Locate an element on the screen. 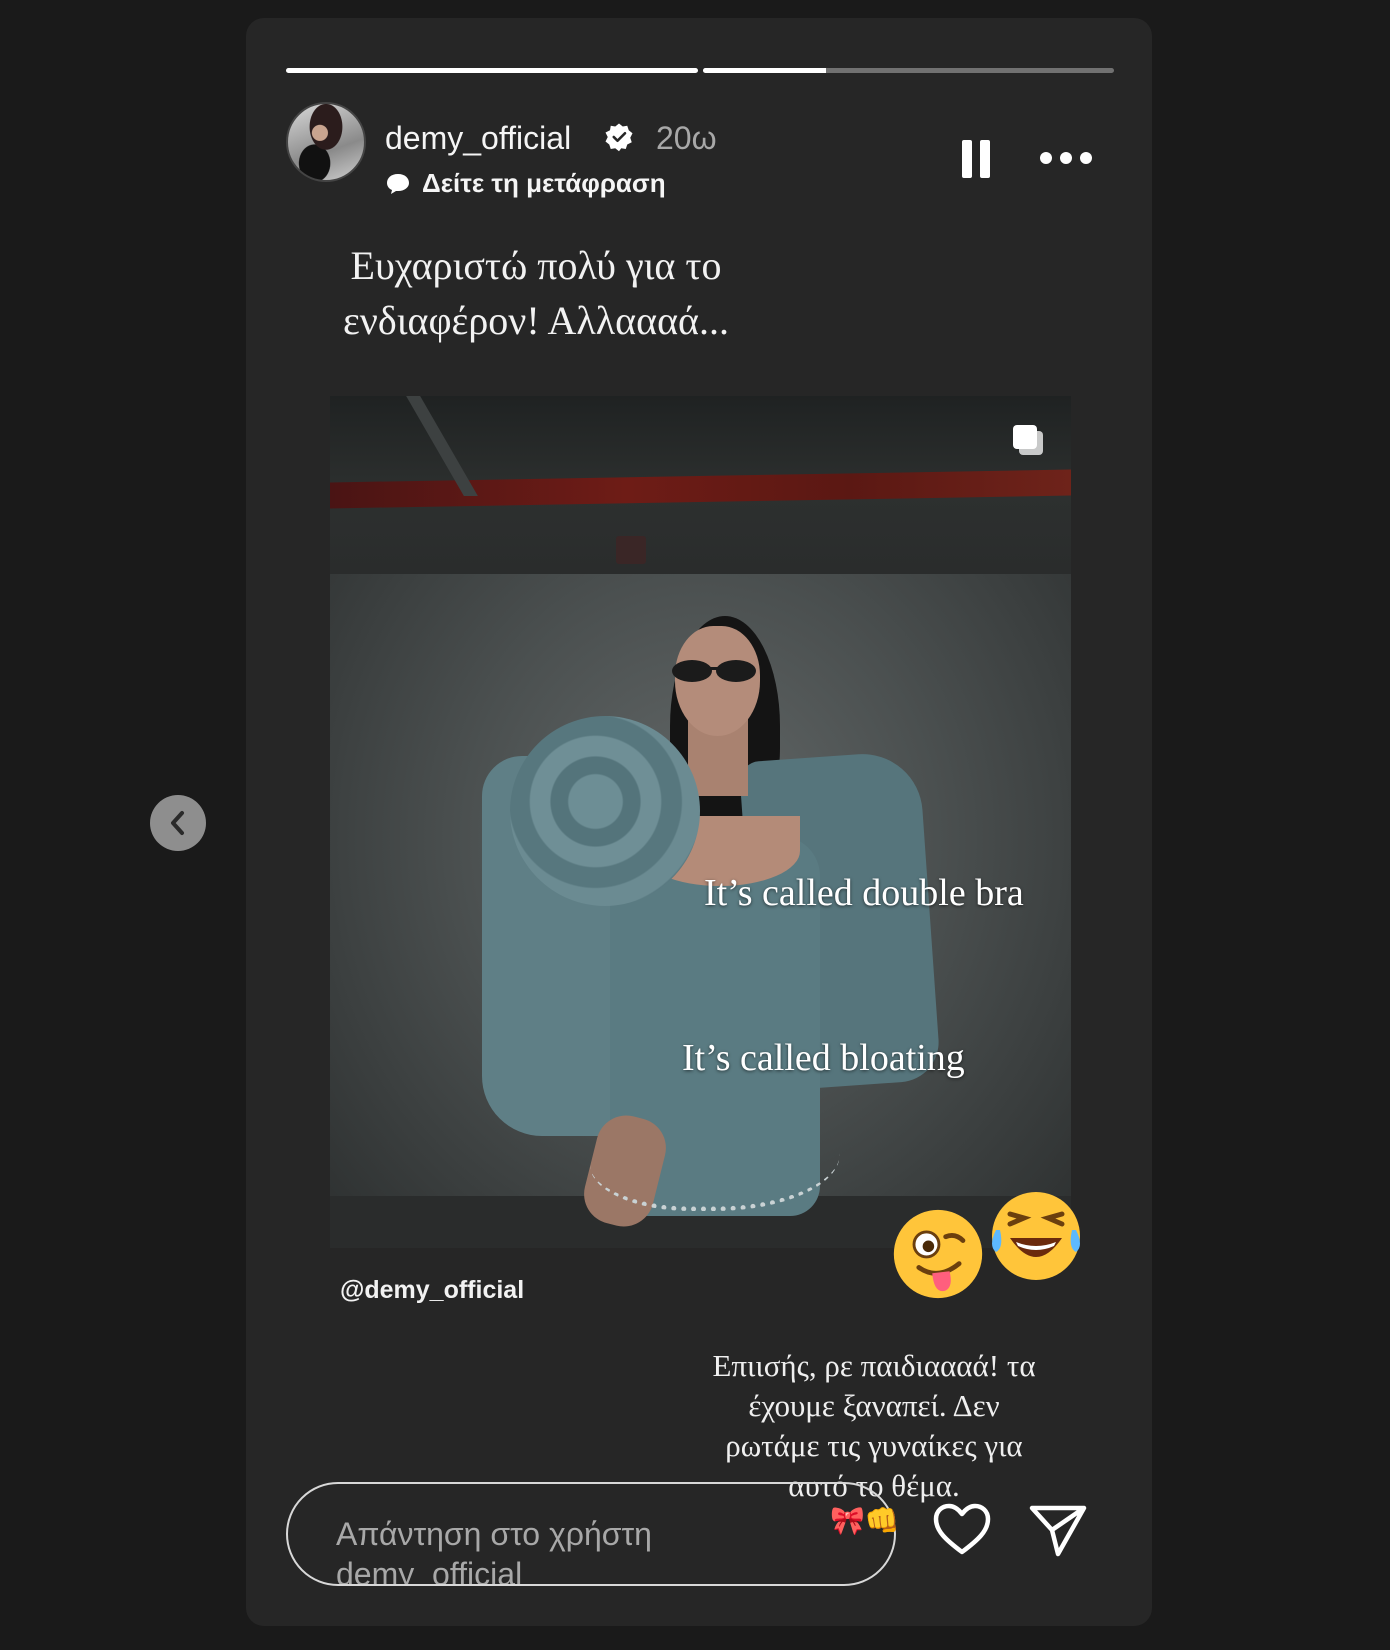 The width and height of the screenshot is (1390, 1650). username-link: demy_official is located at coordinates (478, 138).